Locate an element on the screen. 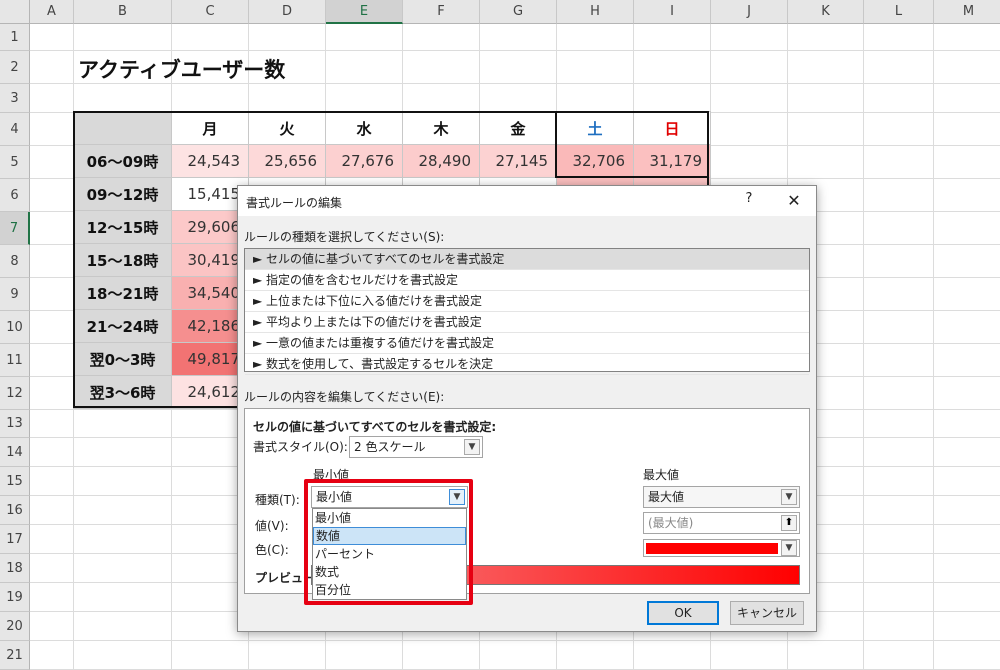 The height and width of the screenshot is (670, 1000). column-header: A is located at coordinates (52, 12).